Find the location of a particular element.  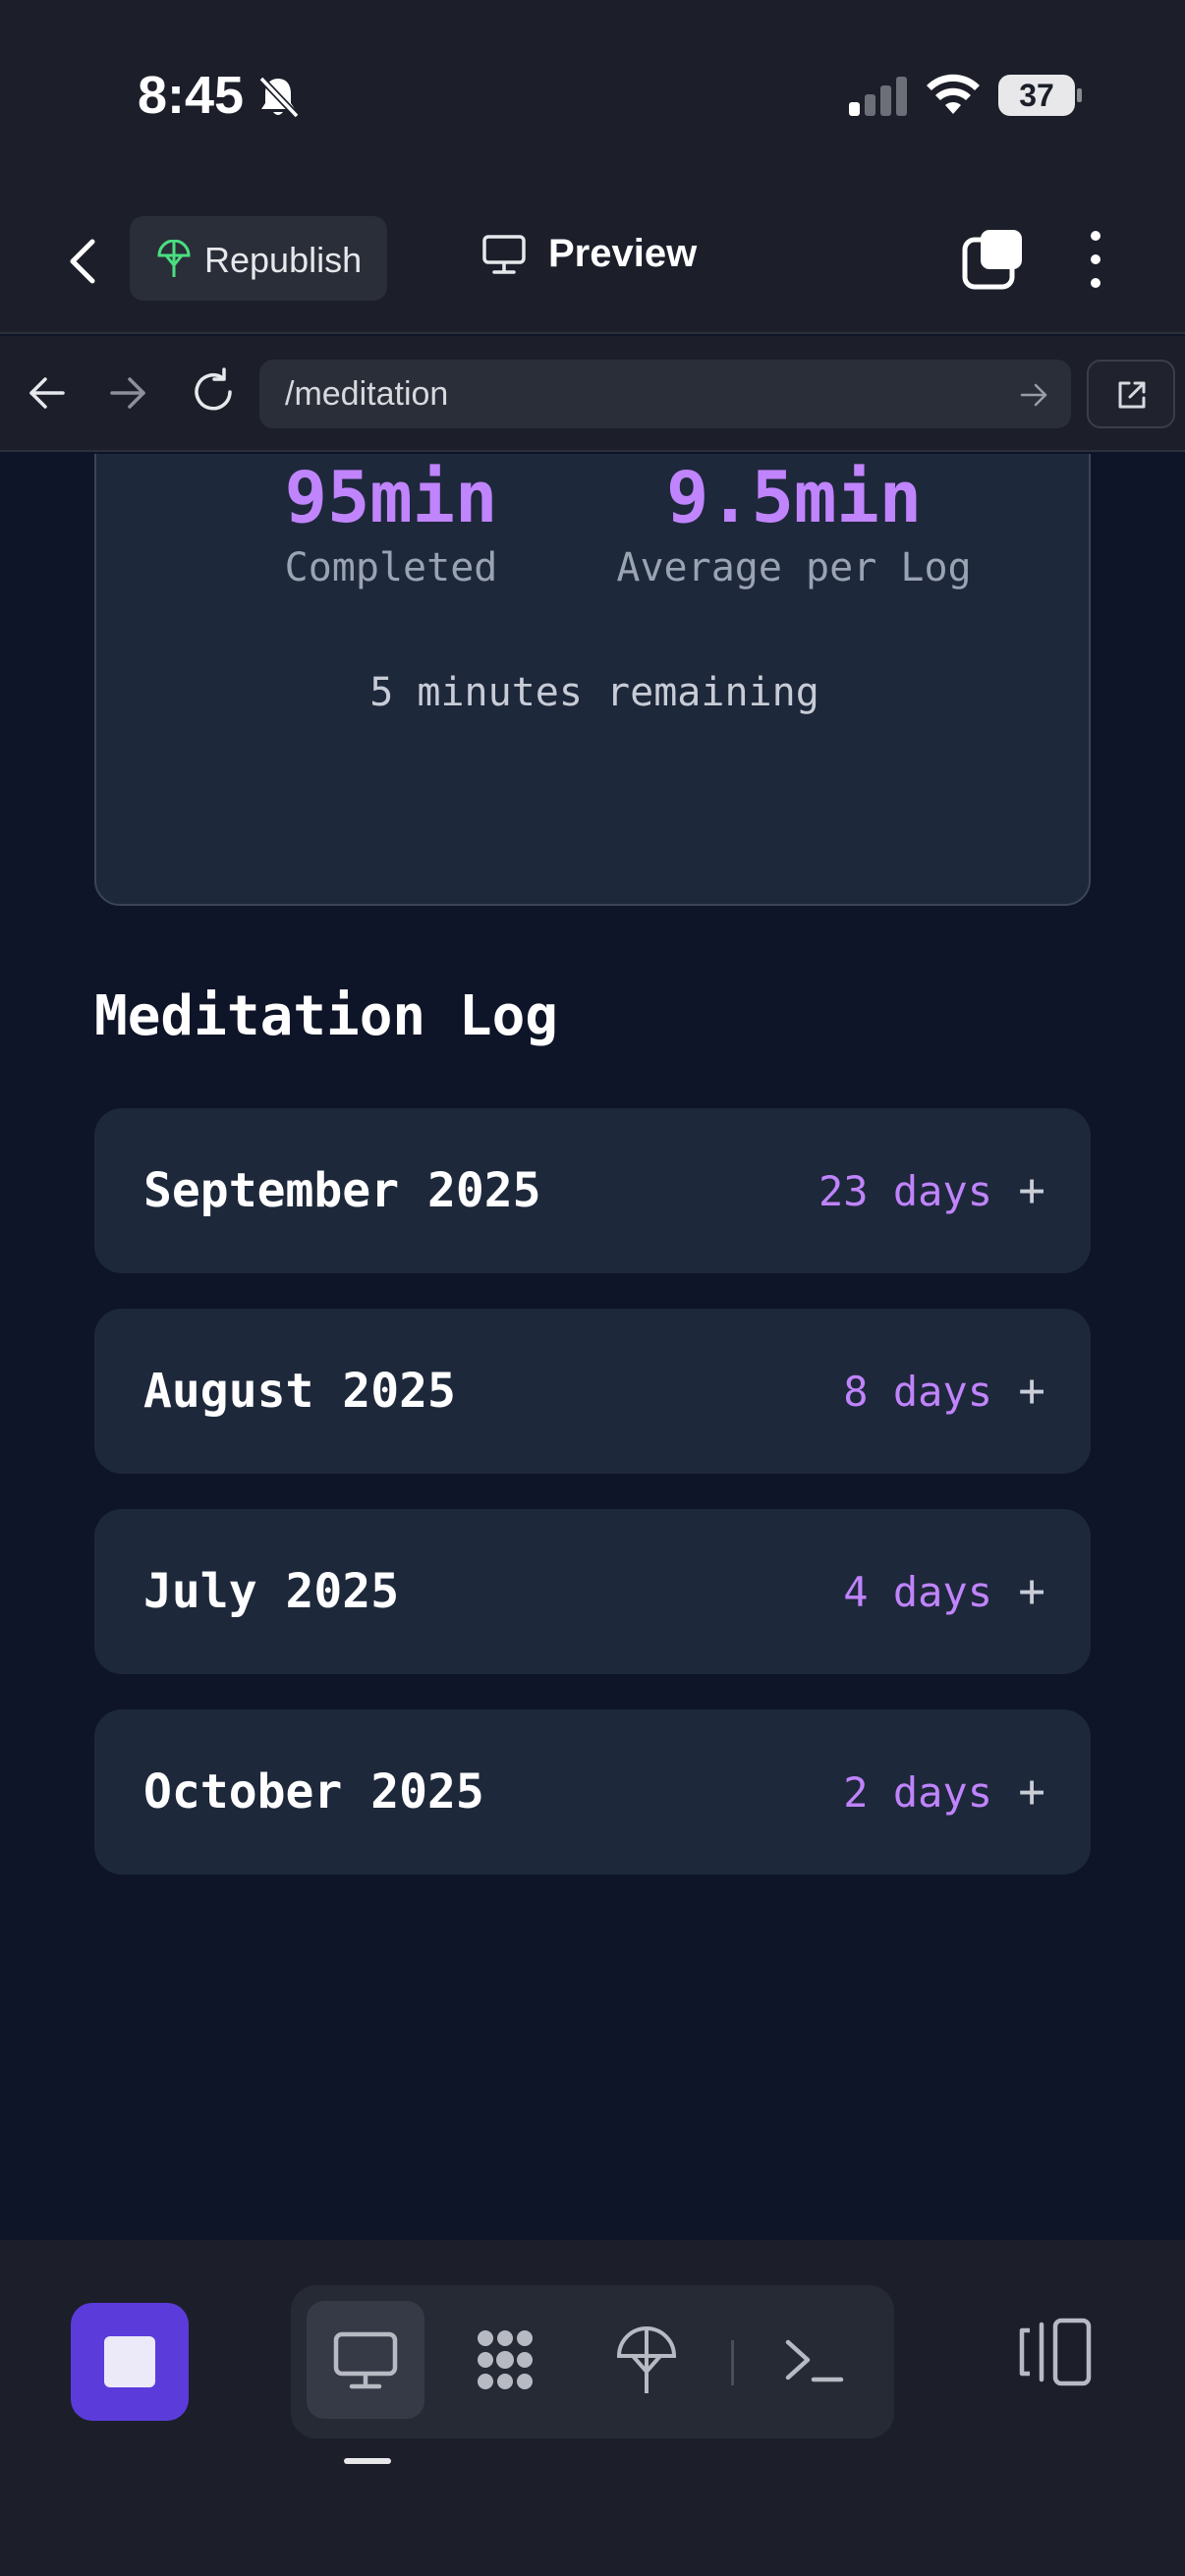

open-external-icon is located at coordinates (1132, 395).